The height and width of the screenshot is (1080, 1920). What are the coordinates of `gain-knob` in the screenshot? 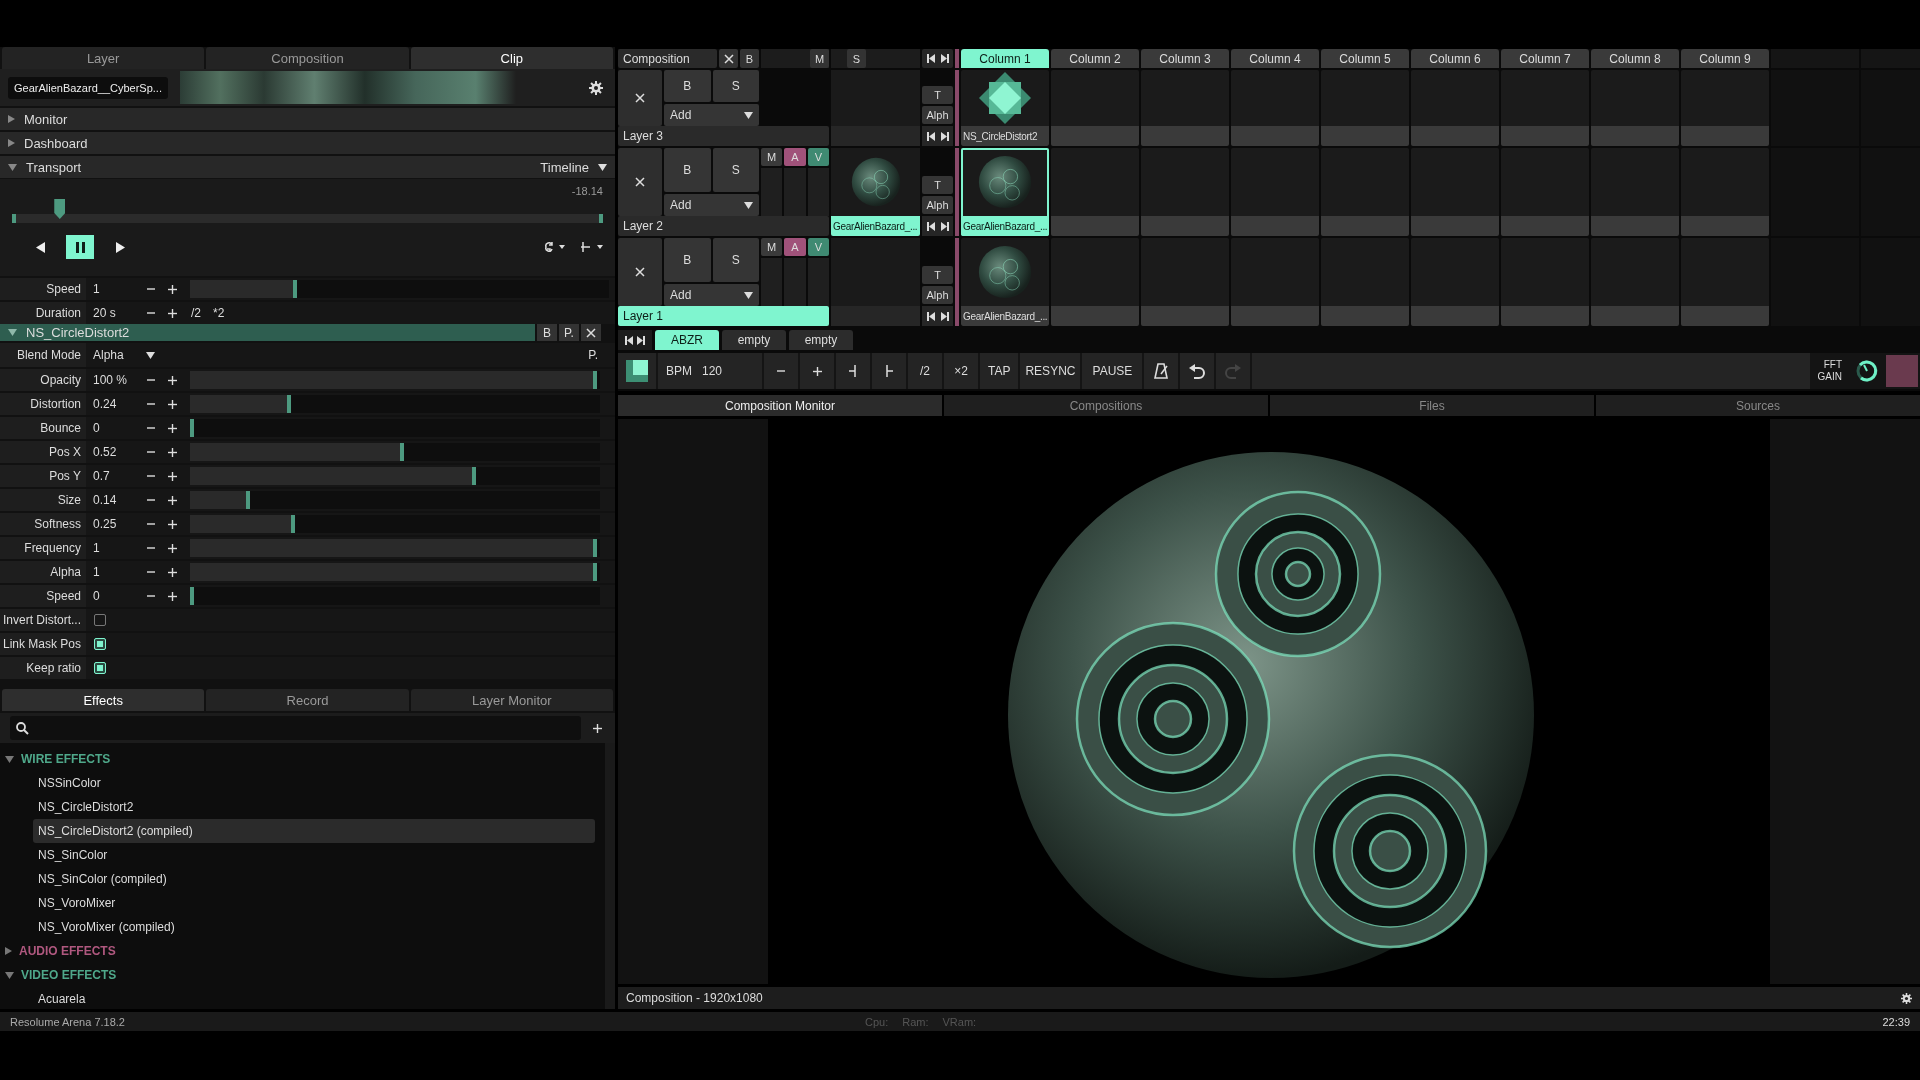 It's located at (1867, 371).